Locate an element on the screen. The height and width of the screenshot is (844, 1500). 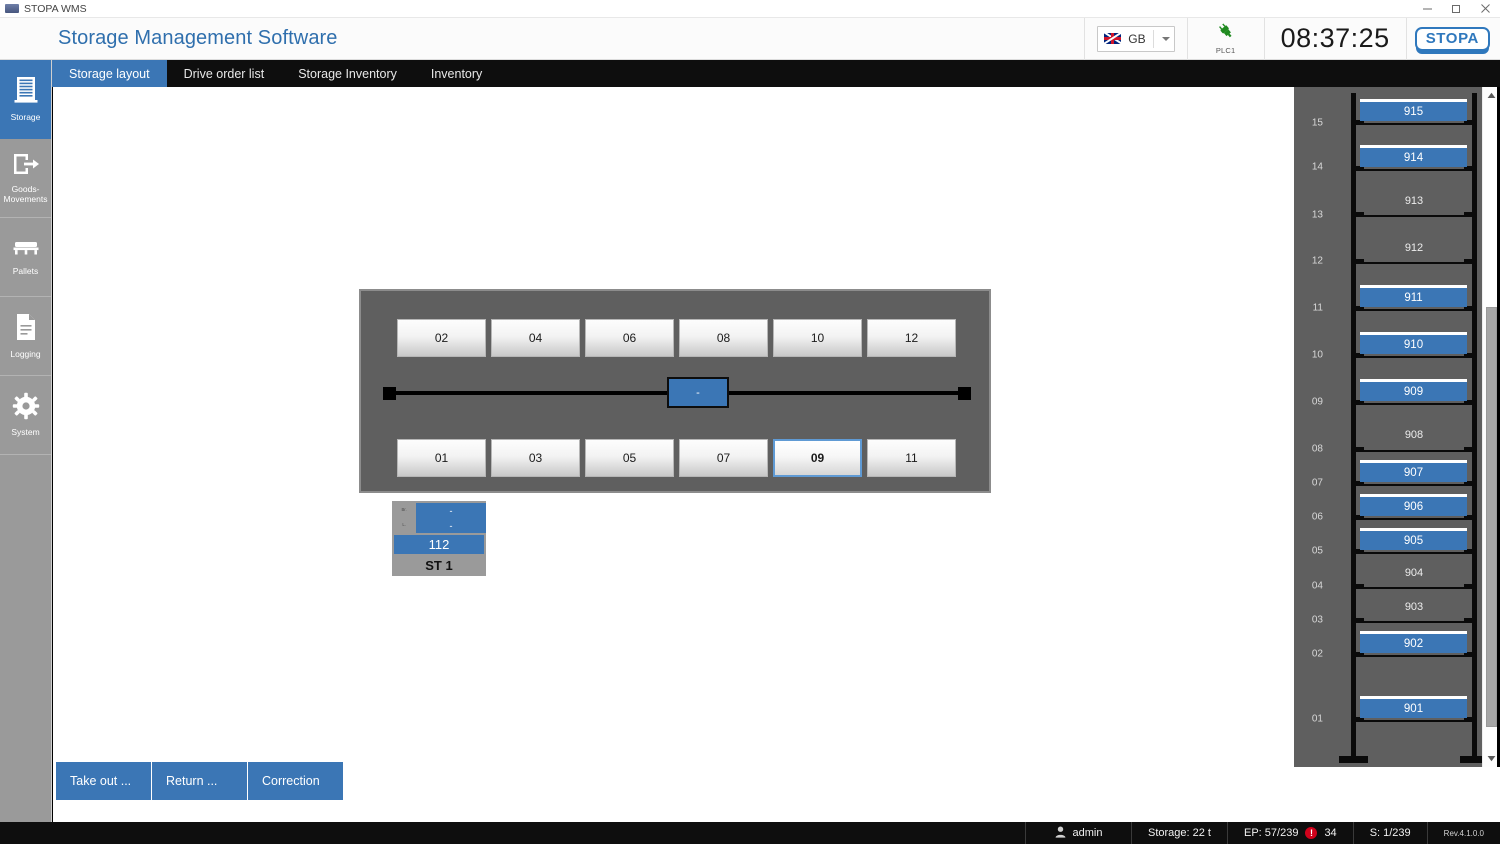
bay-10: 10 is located at coordinates (817, 338).